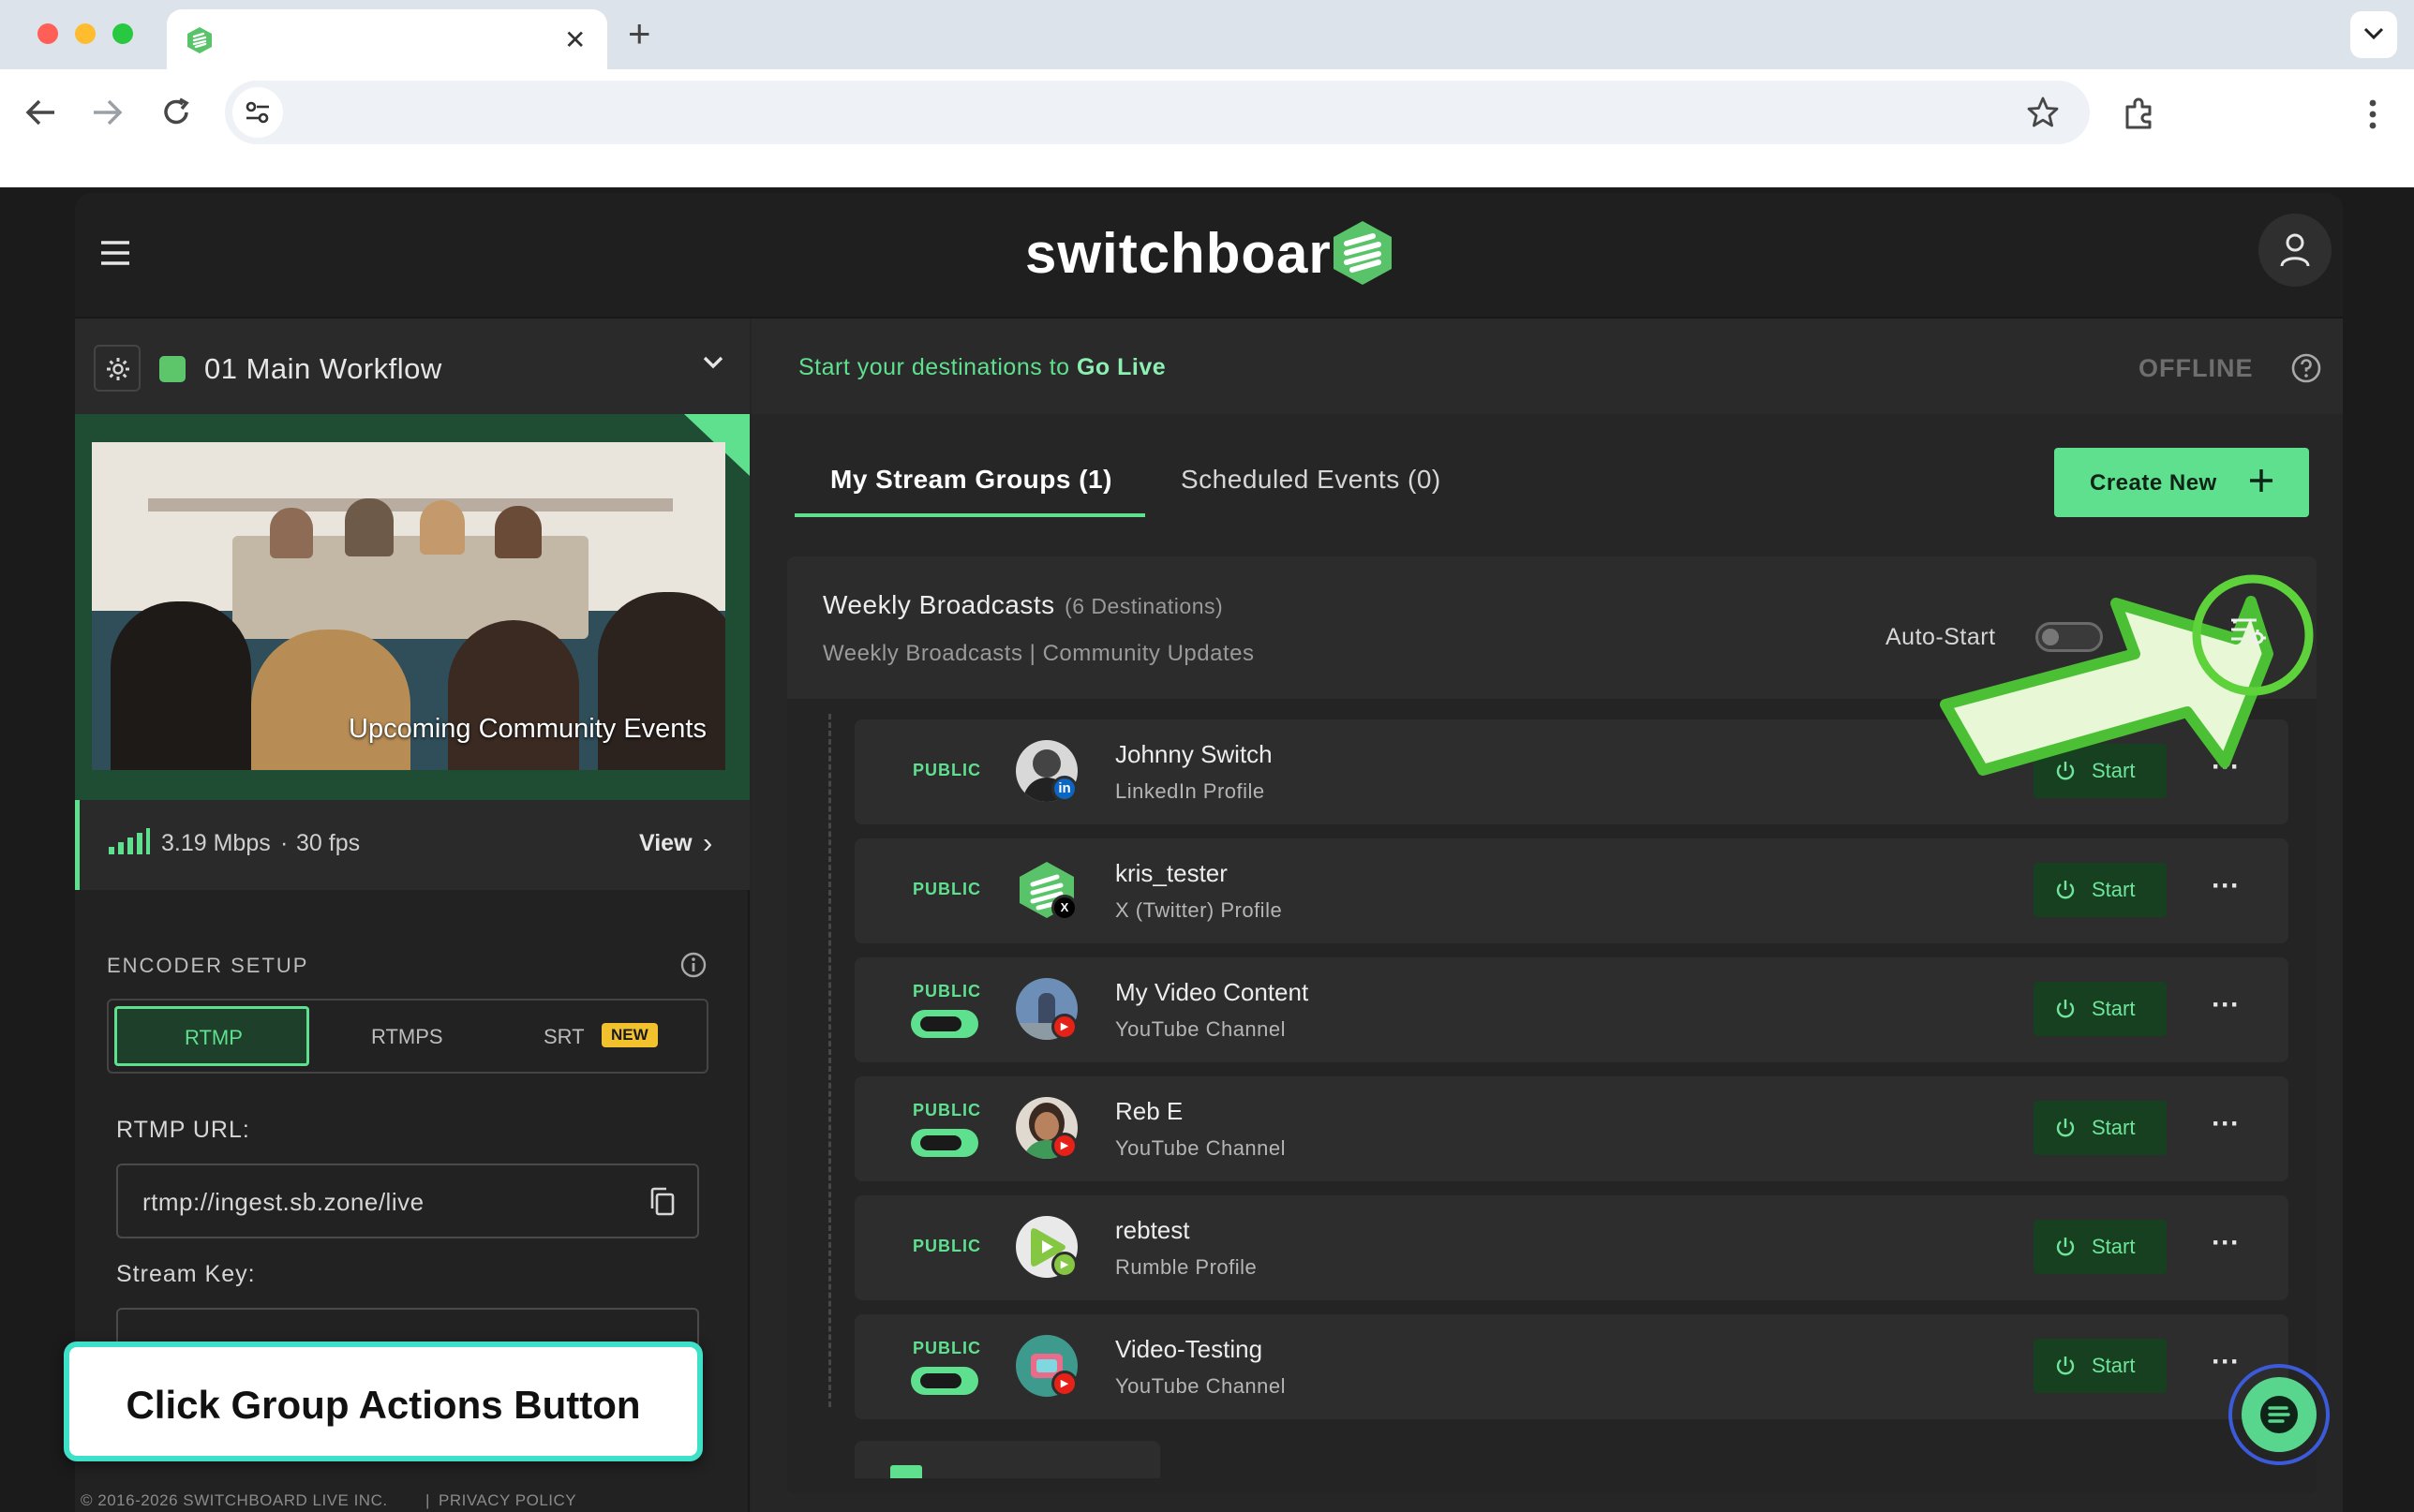 The height and width of the screenshot is (1512, 2414). Describe the element at coordinates (2127, 675) in the screenshot. I see `tutorial-arrow` at that location.